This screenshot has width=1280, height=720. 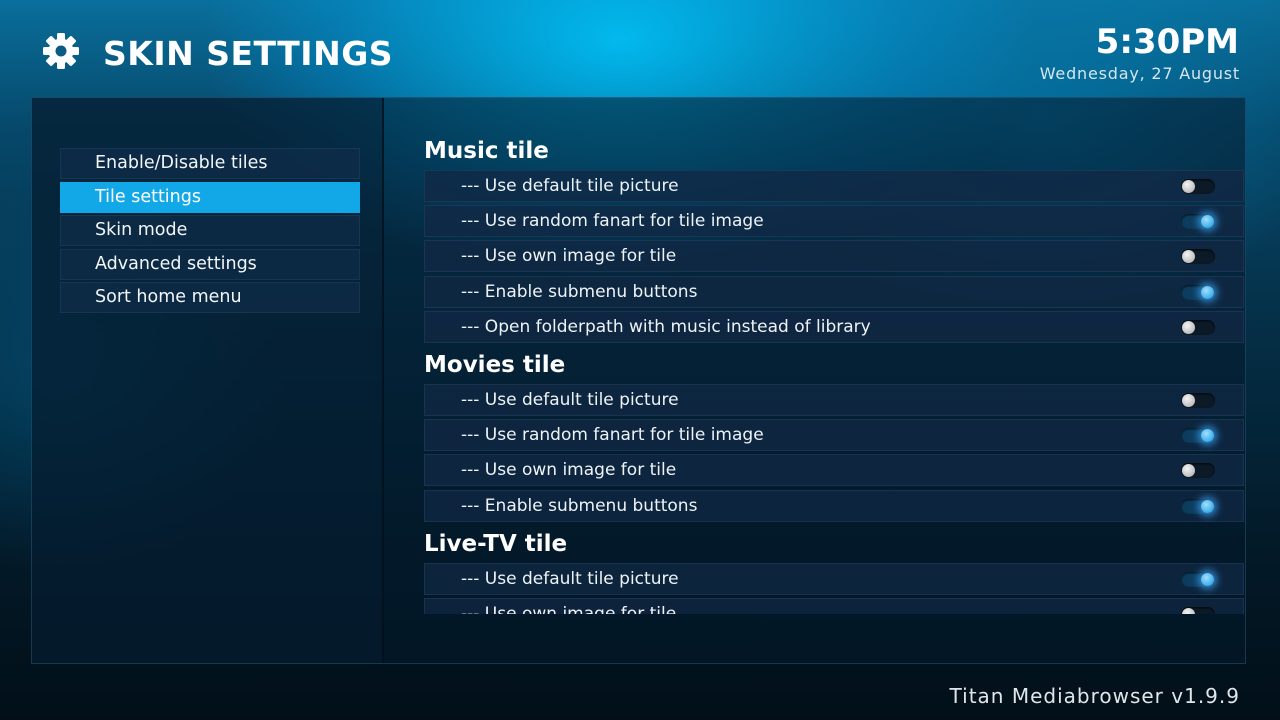 What do you see at coordinates (210, 197) in the screenshot?
I see `menu-item-tile-settings: Tile settings` at bounding box center [210, 197].